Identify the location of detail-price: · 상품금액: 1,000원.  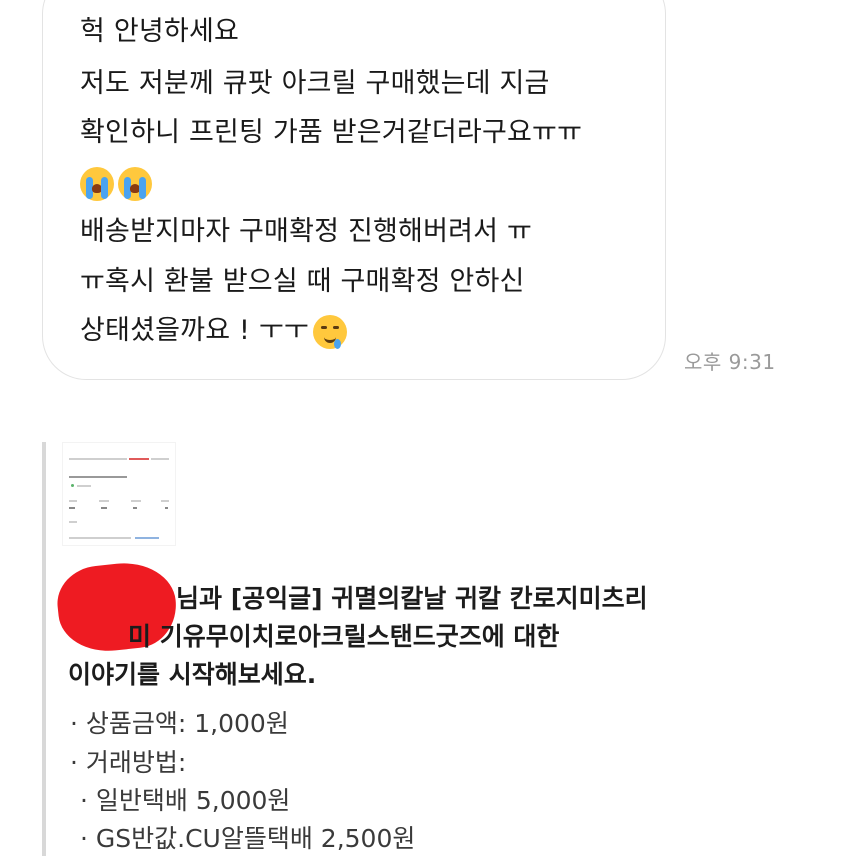
(179, 723).